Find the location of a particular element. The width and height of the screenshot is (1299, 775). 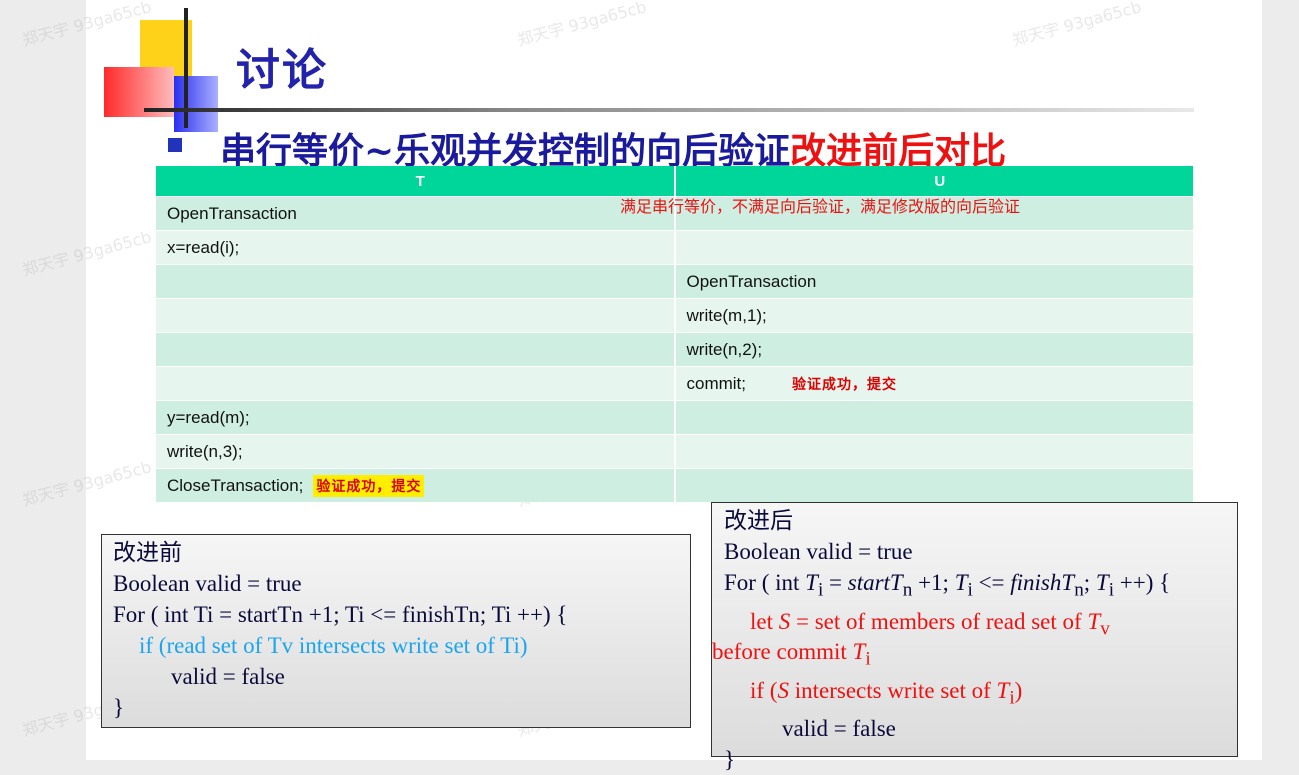

table-row: write(n,3); is located at coordinates (674, 451).